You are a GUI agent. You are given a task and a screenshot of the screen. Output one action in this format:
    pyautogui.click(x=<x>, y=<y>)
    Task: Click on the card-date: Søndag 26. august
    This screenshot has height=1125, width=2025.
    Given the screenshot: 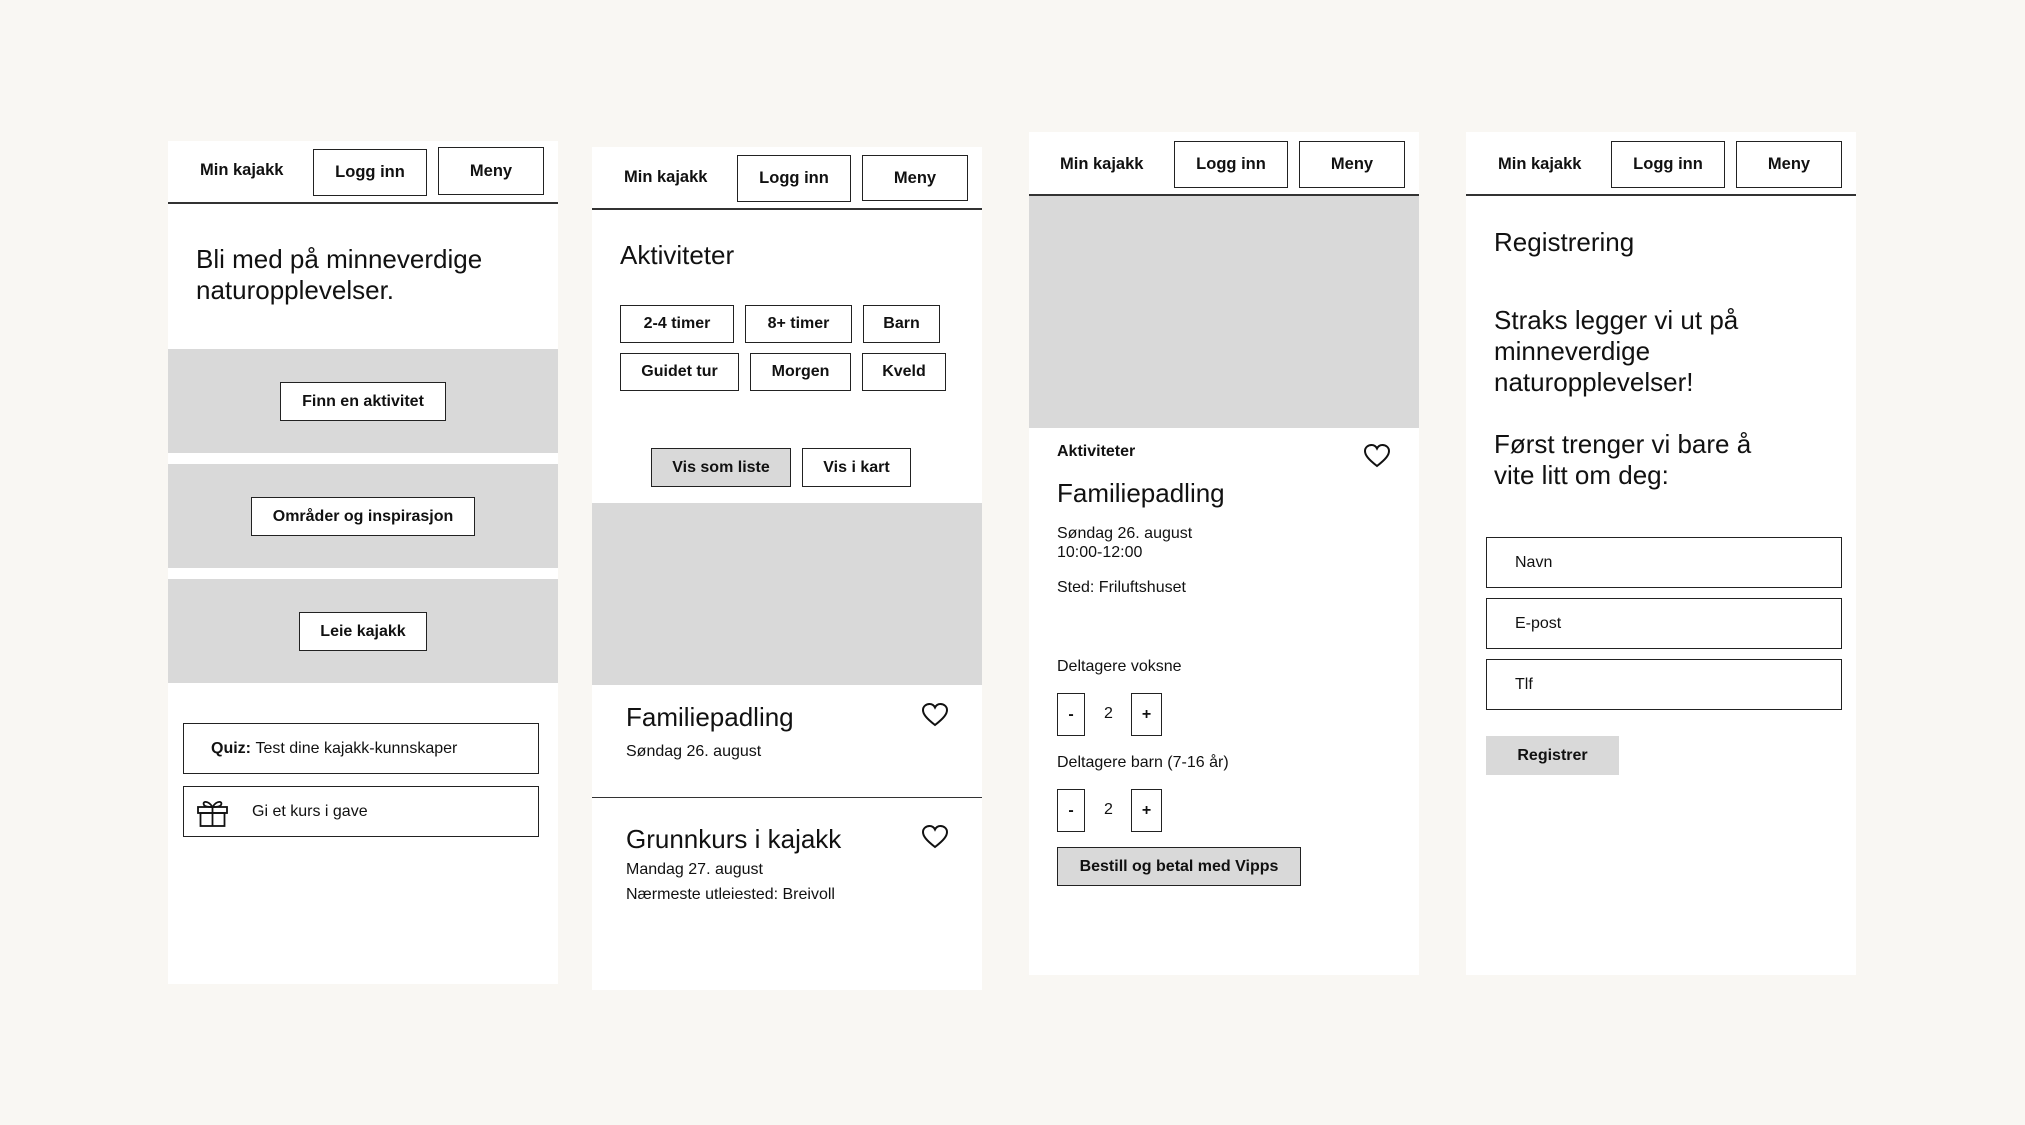 What is the action you would take?
    pyautogui.click(x=694, y=751)
    